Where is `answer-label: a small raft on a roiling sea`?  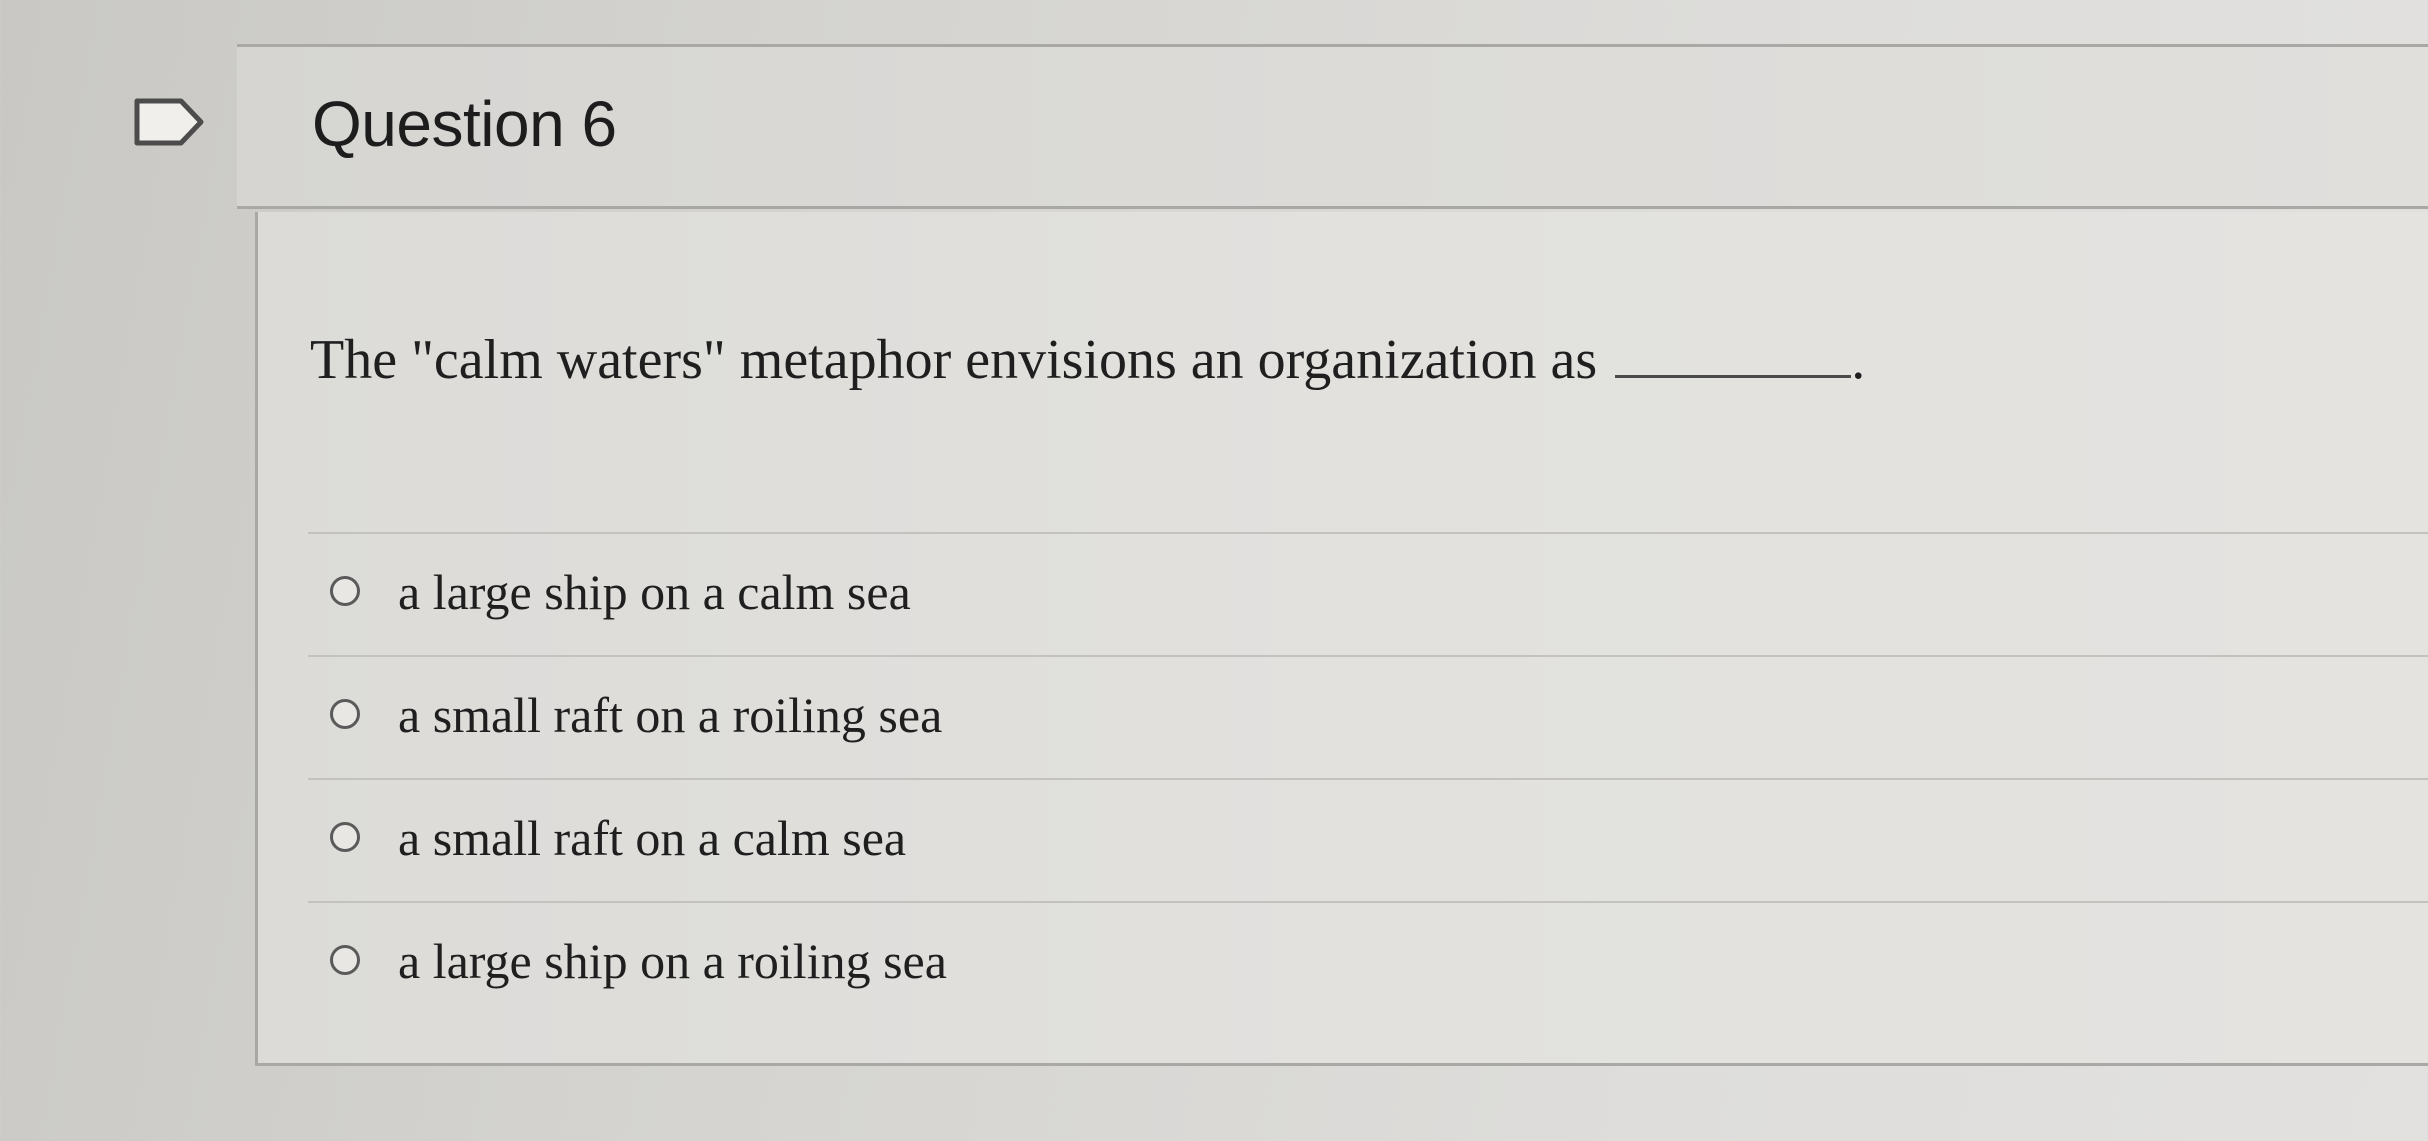
answer-label: a small raft on a roiling sea is located at coordinates (670, 715).